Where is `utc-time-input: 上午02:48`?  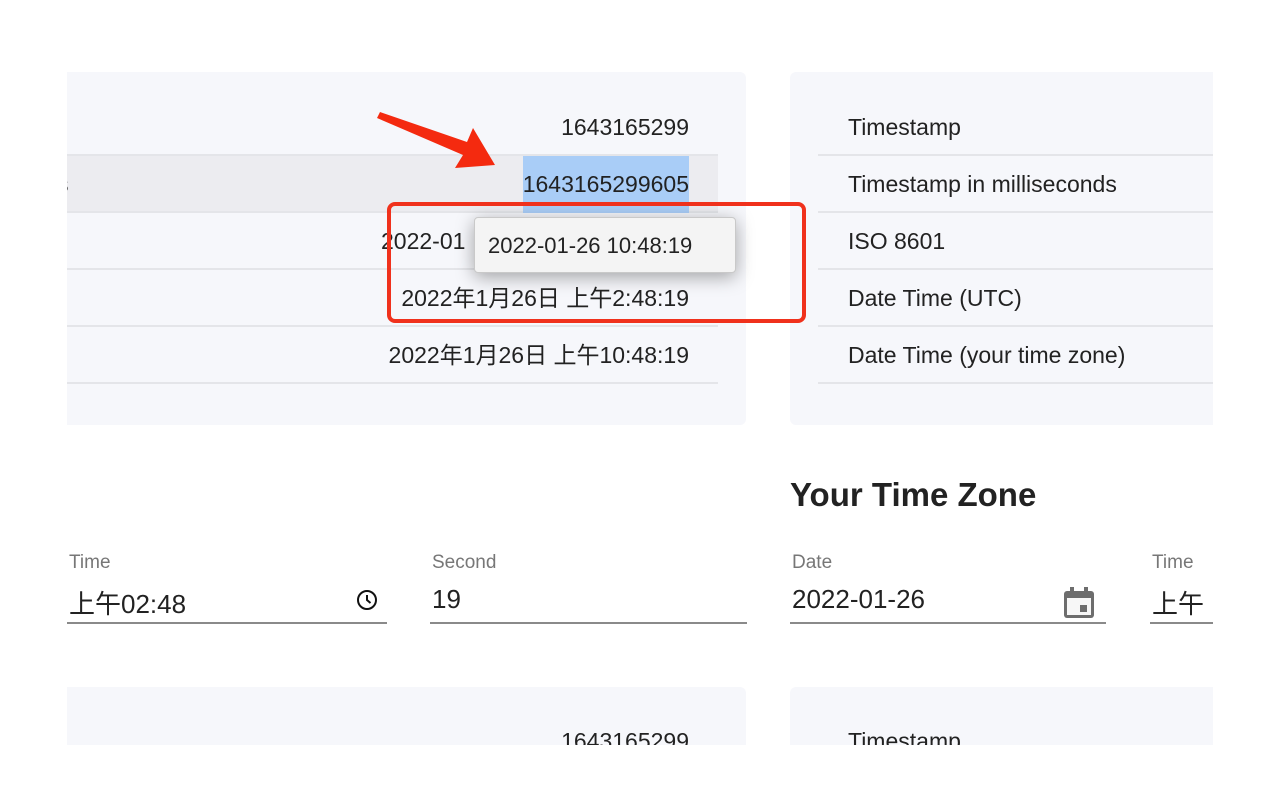 utc-time-input: 上午02:48 is located at coordinates (127, 602).